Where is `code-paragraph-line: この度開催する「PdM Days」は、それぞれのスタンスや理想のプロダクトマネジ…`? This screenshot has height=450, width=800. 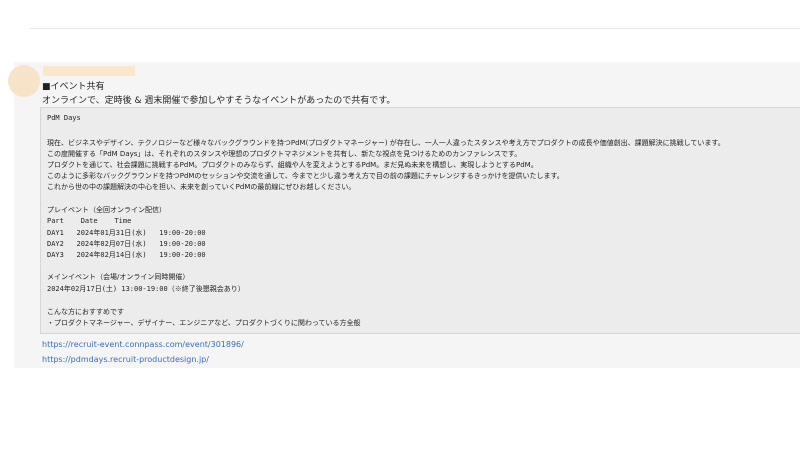
code-paragraph-line: この度開催する「PdM Days」は、それぞれのスタンスや理想のプロダクトマネジ… is located at coordinates (284, 154).